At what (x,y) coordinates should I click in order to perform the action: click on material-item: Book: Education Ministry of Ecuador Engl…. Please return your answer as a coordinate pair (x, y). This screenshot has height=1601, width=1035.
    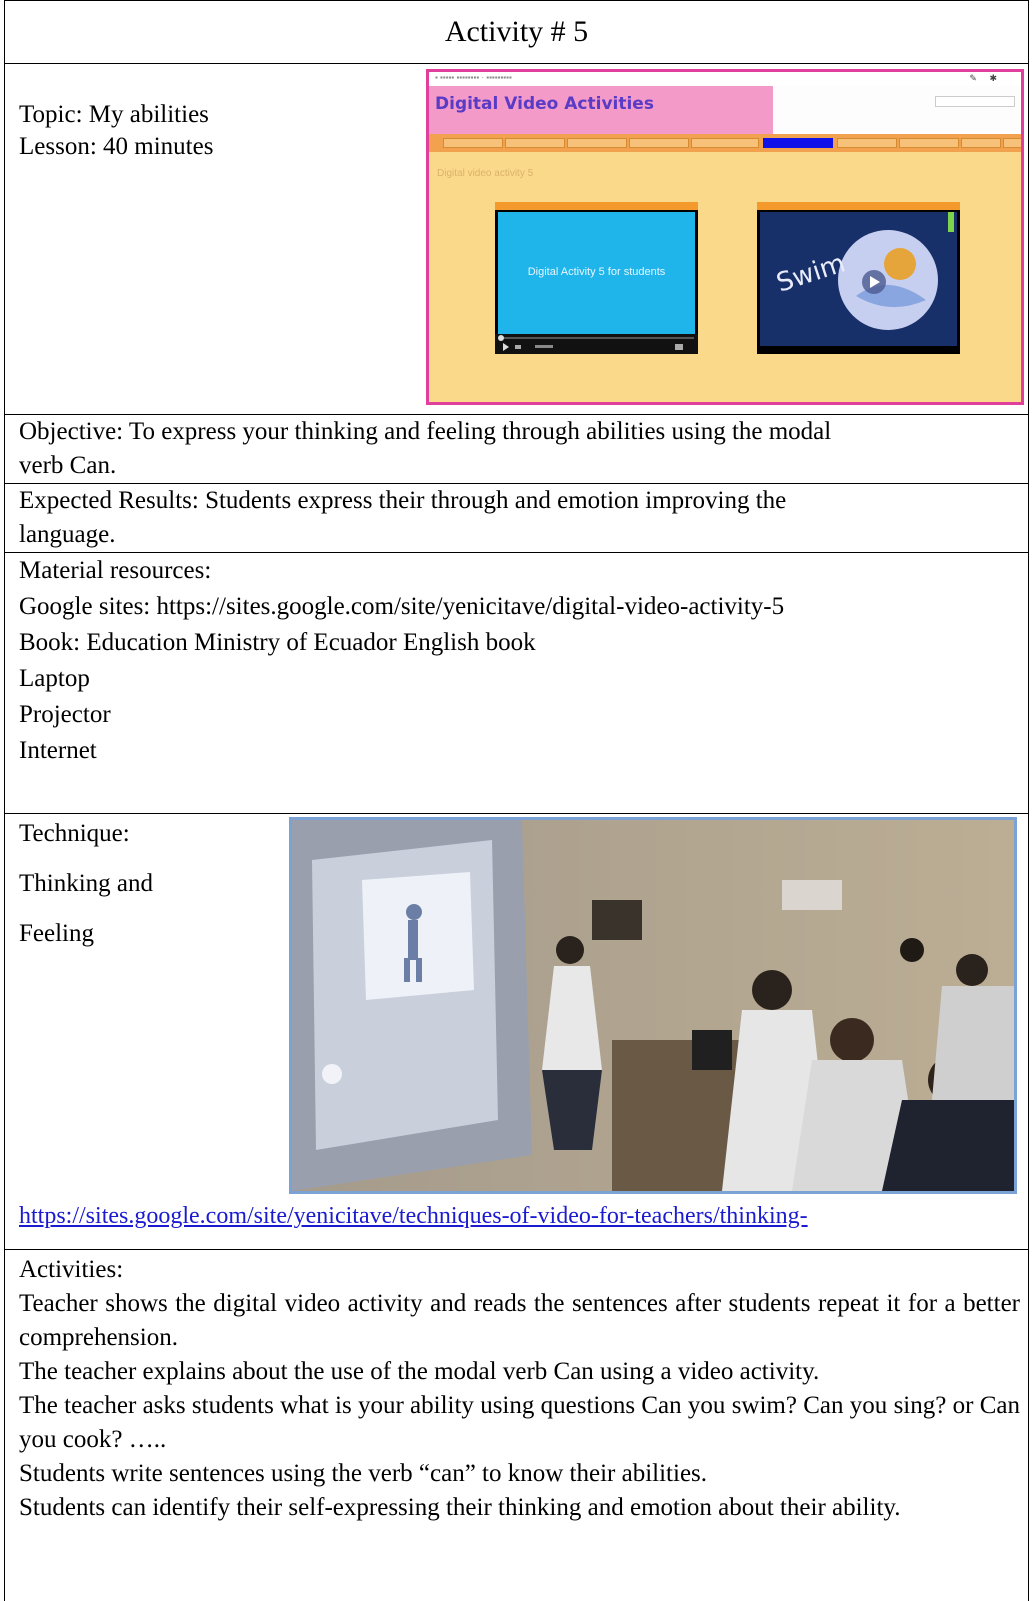
    Looking at the image, I should click on (277, 642).